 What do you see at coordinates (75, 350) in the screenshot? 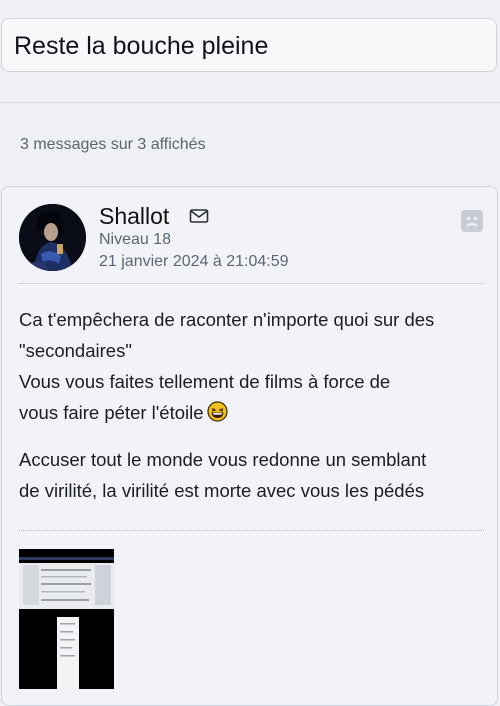
I see `post-line: "secondaires"` at bounding box center [75, 350].